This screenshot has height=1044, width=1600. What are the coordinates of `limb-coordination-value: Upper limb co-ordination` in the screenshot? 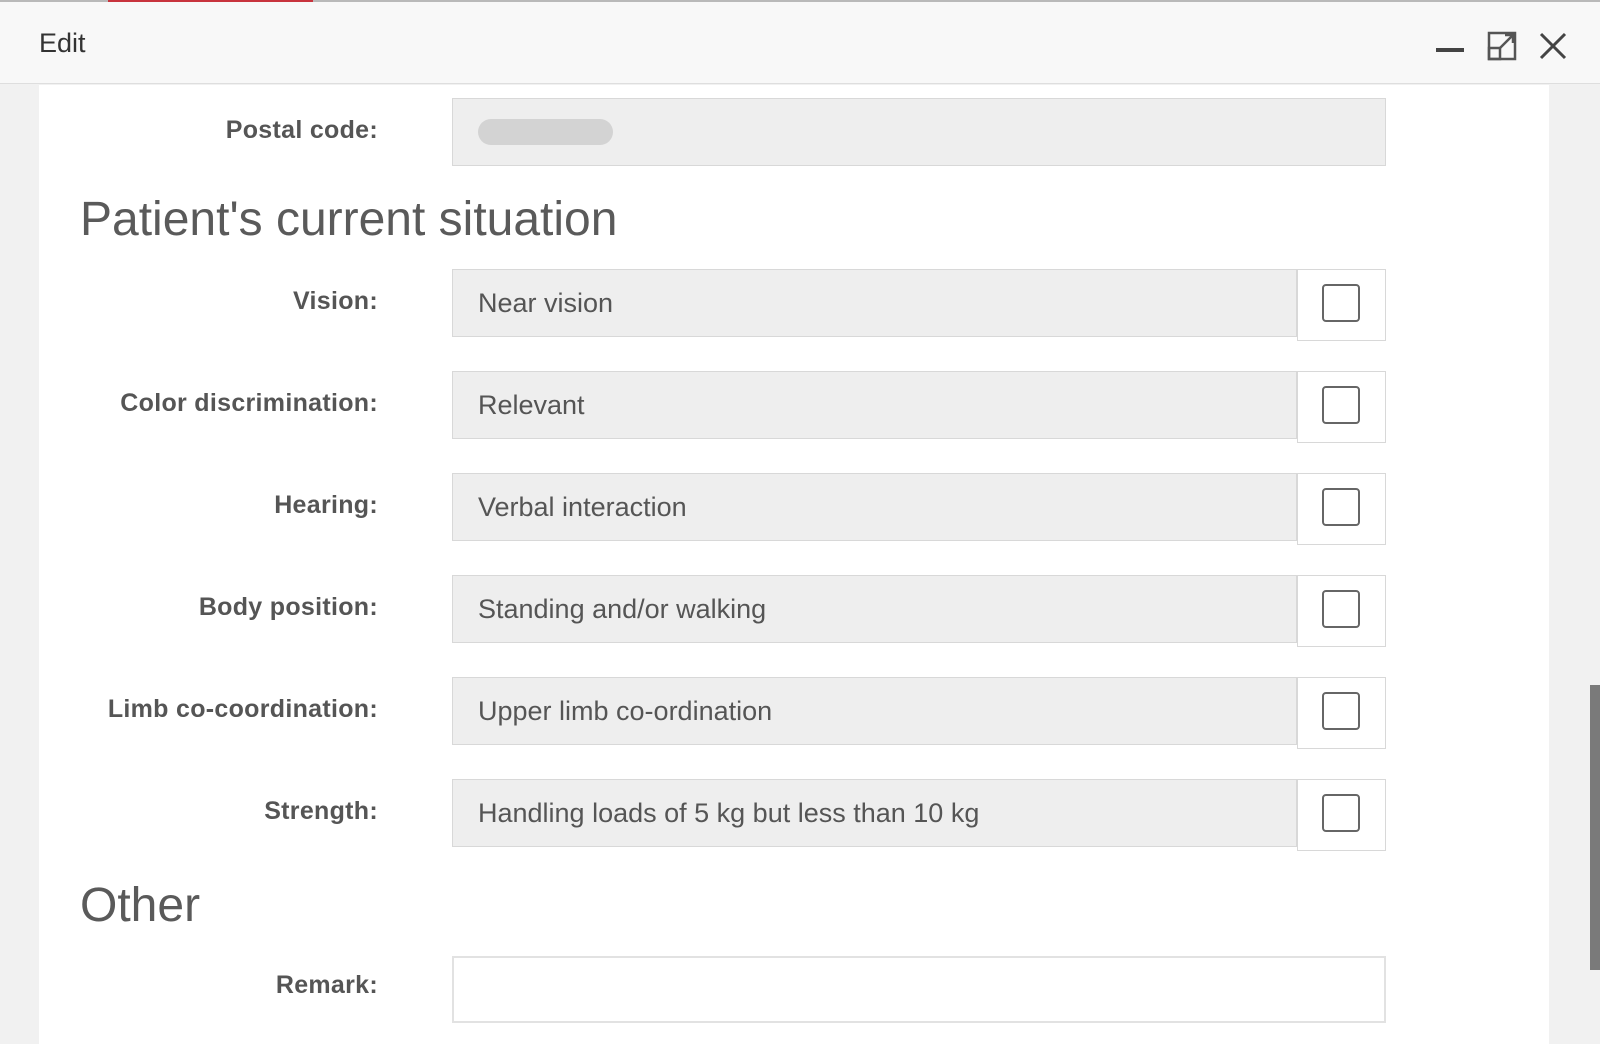 It's located at (625, 710).